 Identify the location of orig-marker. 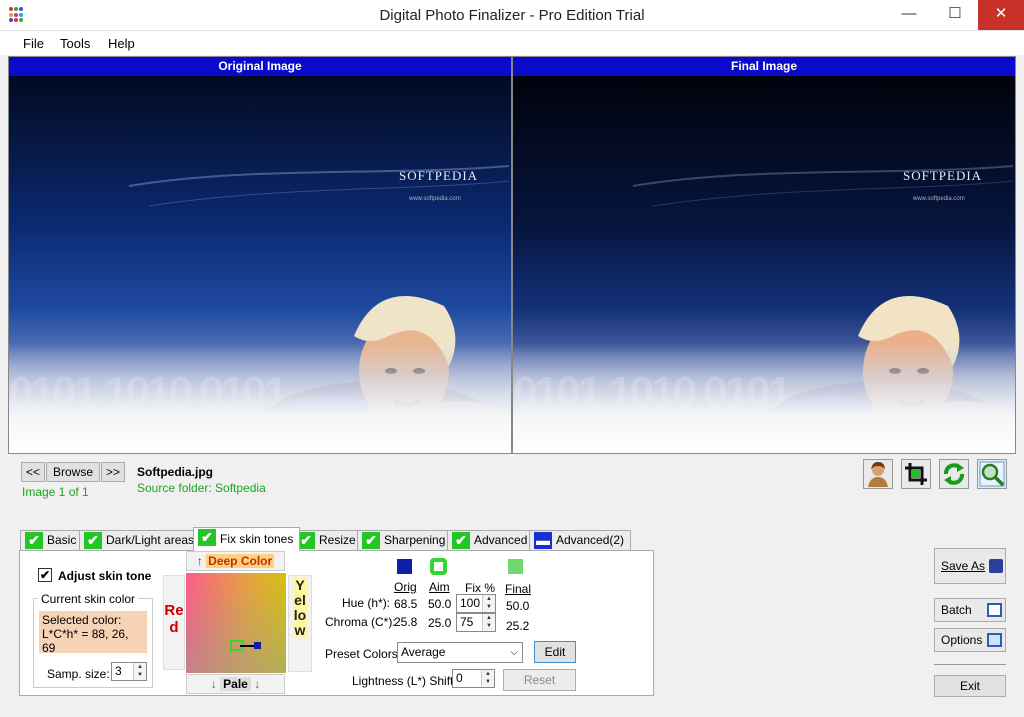
(257, 645).